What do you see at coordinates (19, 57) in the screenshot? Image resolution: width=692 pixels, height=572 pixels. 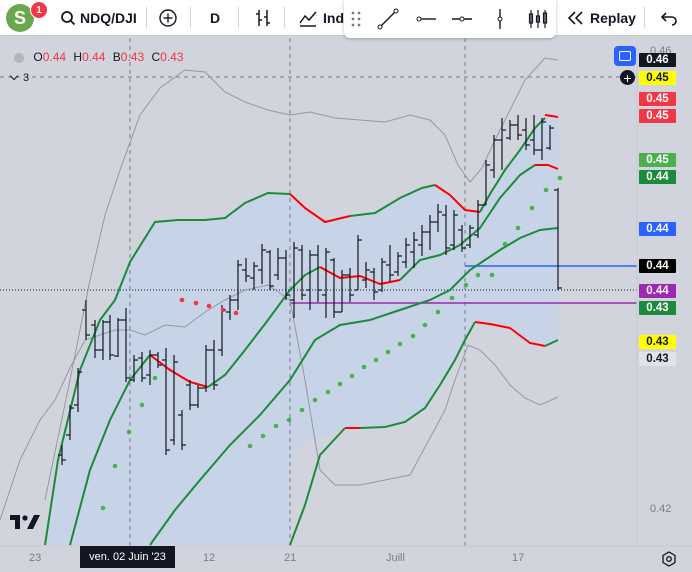 I see `collapse-legend-icon` at bounding box center [19, 57].